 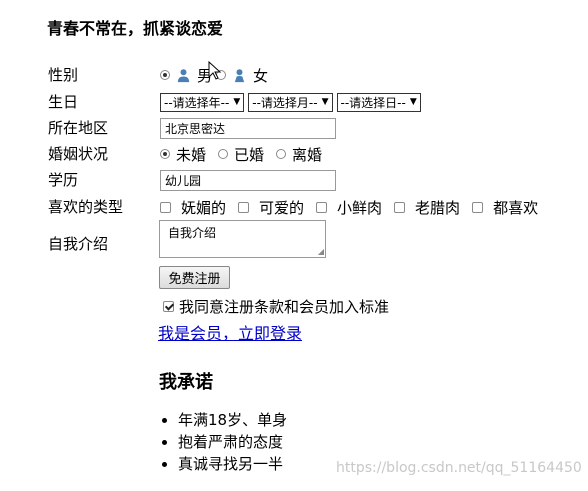 I want to click on marital-radio-divorced, so click(x=281, y=154).